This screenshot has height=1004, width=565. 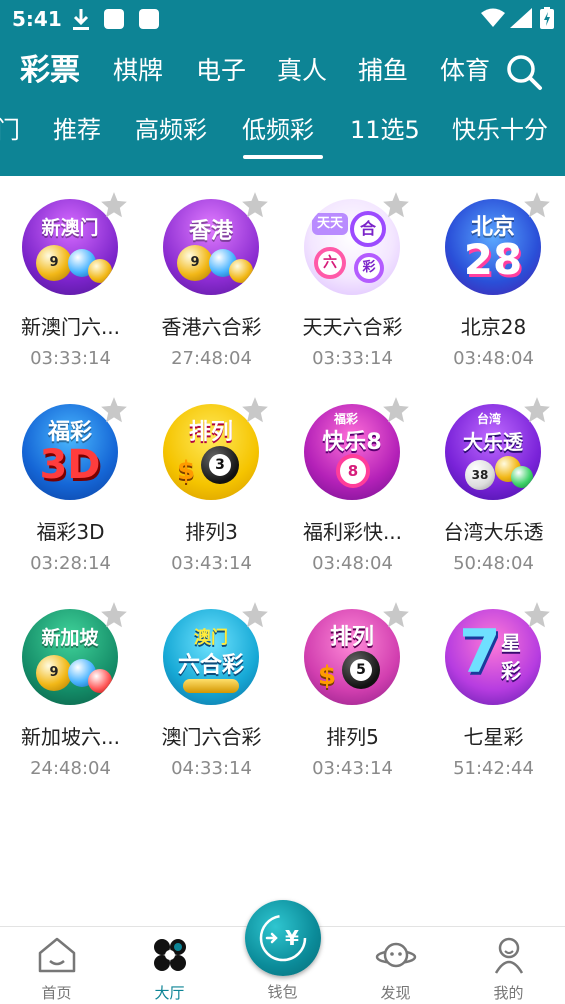 I want to click on lottery-name: 天天六合彩, so click(x=352, y=327).